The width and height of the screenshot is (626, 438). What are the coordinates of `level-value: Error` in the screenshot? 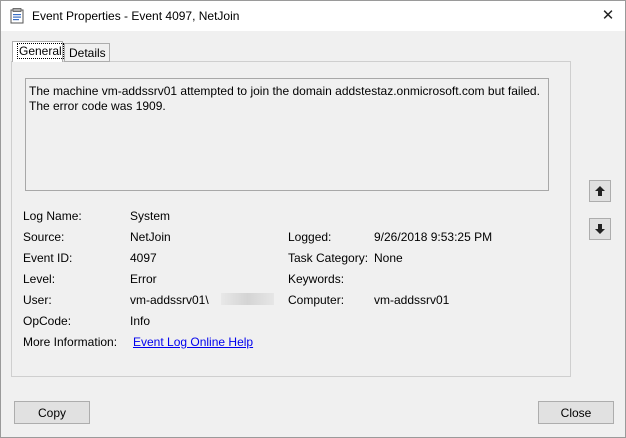 It's located at (143, 279).